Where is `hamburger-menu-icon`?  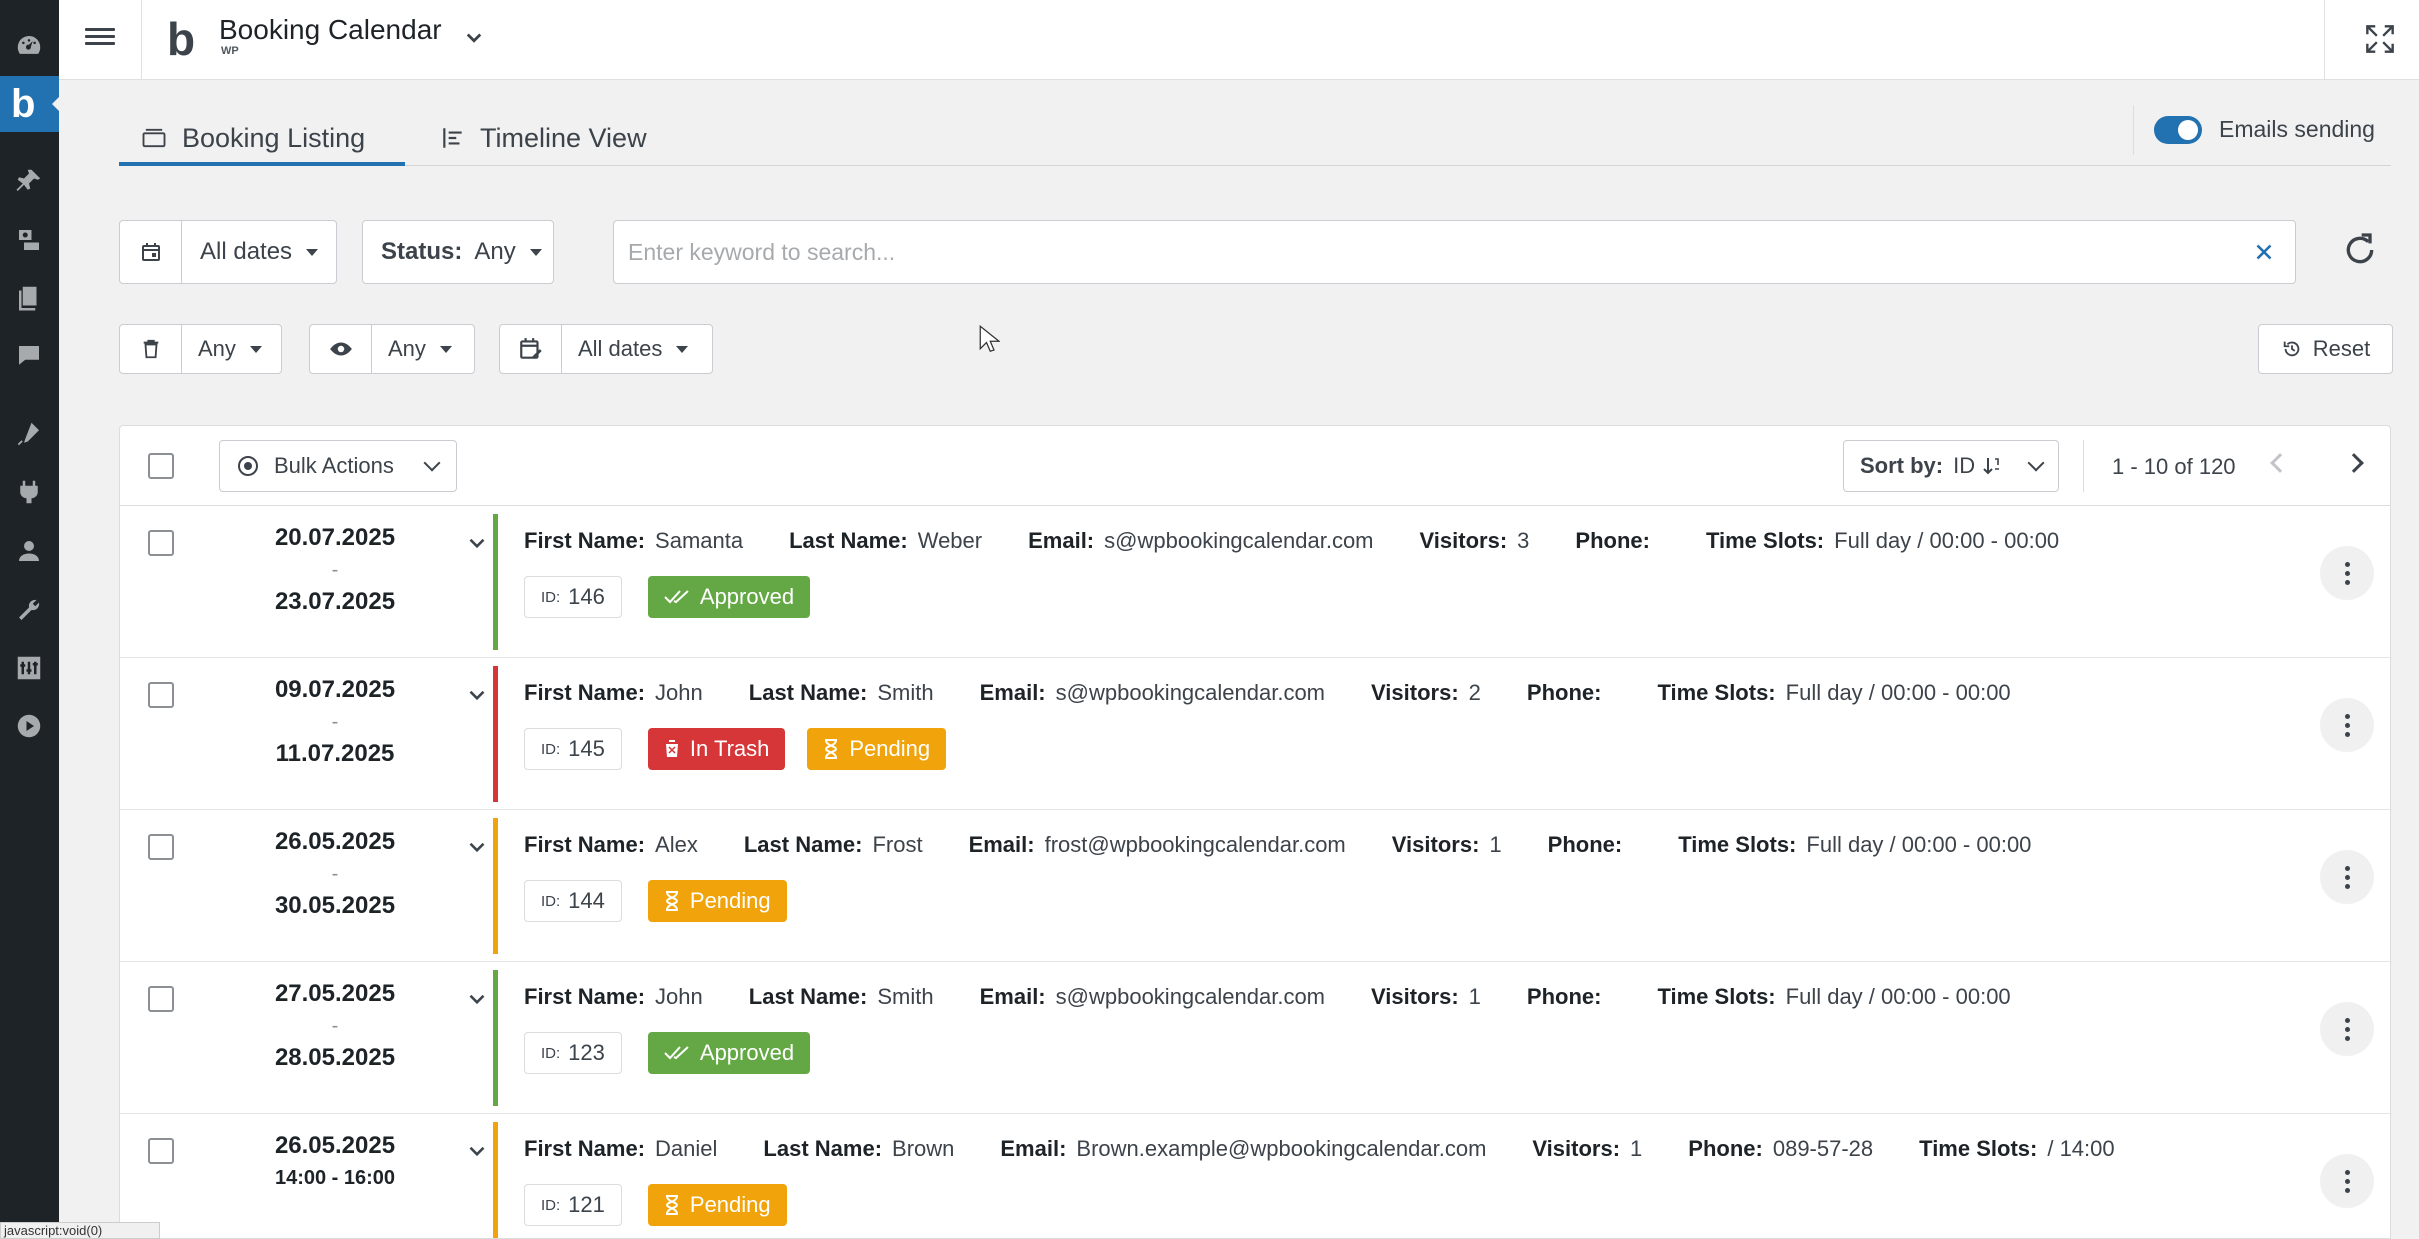
hamburger-menu-icon is located at coordinates (100, 39).